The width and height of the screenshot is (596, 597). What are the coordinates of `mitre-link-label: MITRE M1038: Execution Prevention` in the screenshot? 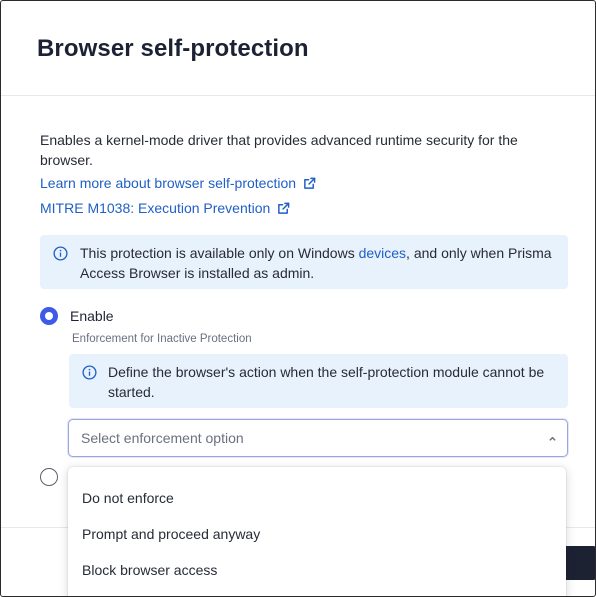 It's located at (155, 208).